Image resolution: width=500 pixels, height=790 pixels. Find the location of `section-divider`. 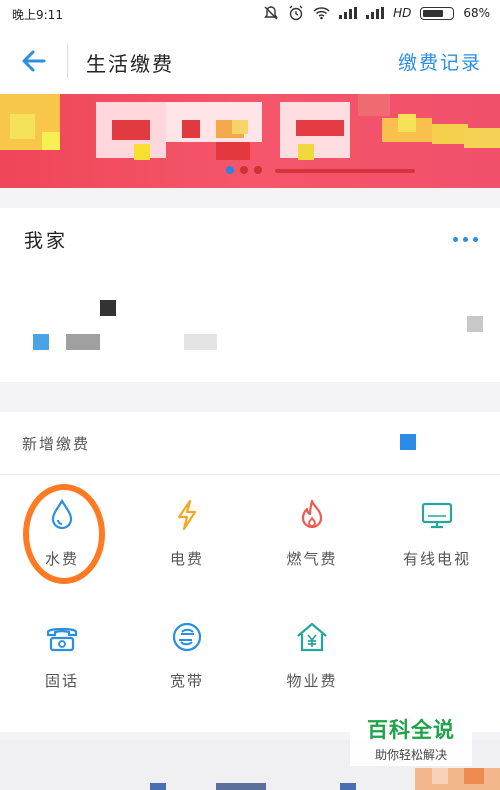

section-divider is located at coordinates (250, 474).